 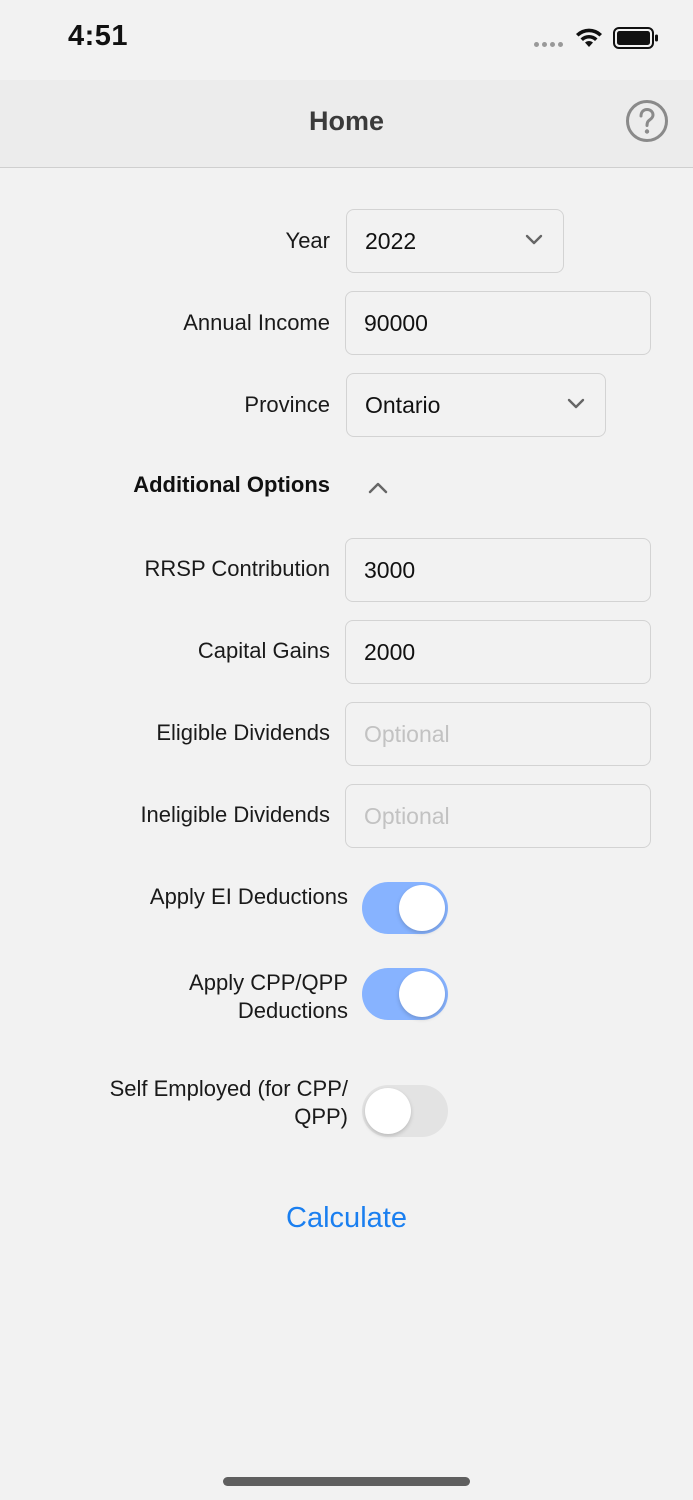 What do you see at coordinates (407, 733) in the screenshot?
I see `eligible-dividends-placeholder: Optional` at bounding box center [407, 733].